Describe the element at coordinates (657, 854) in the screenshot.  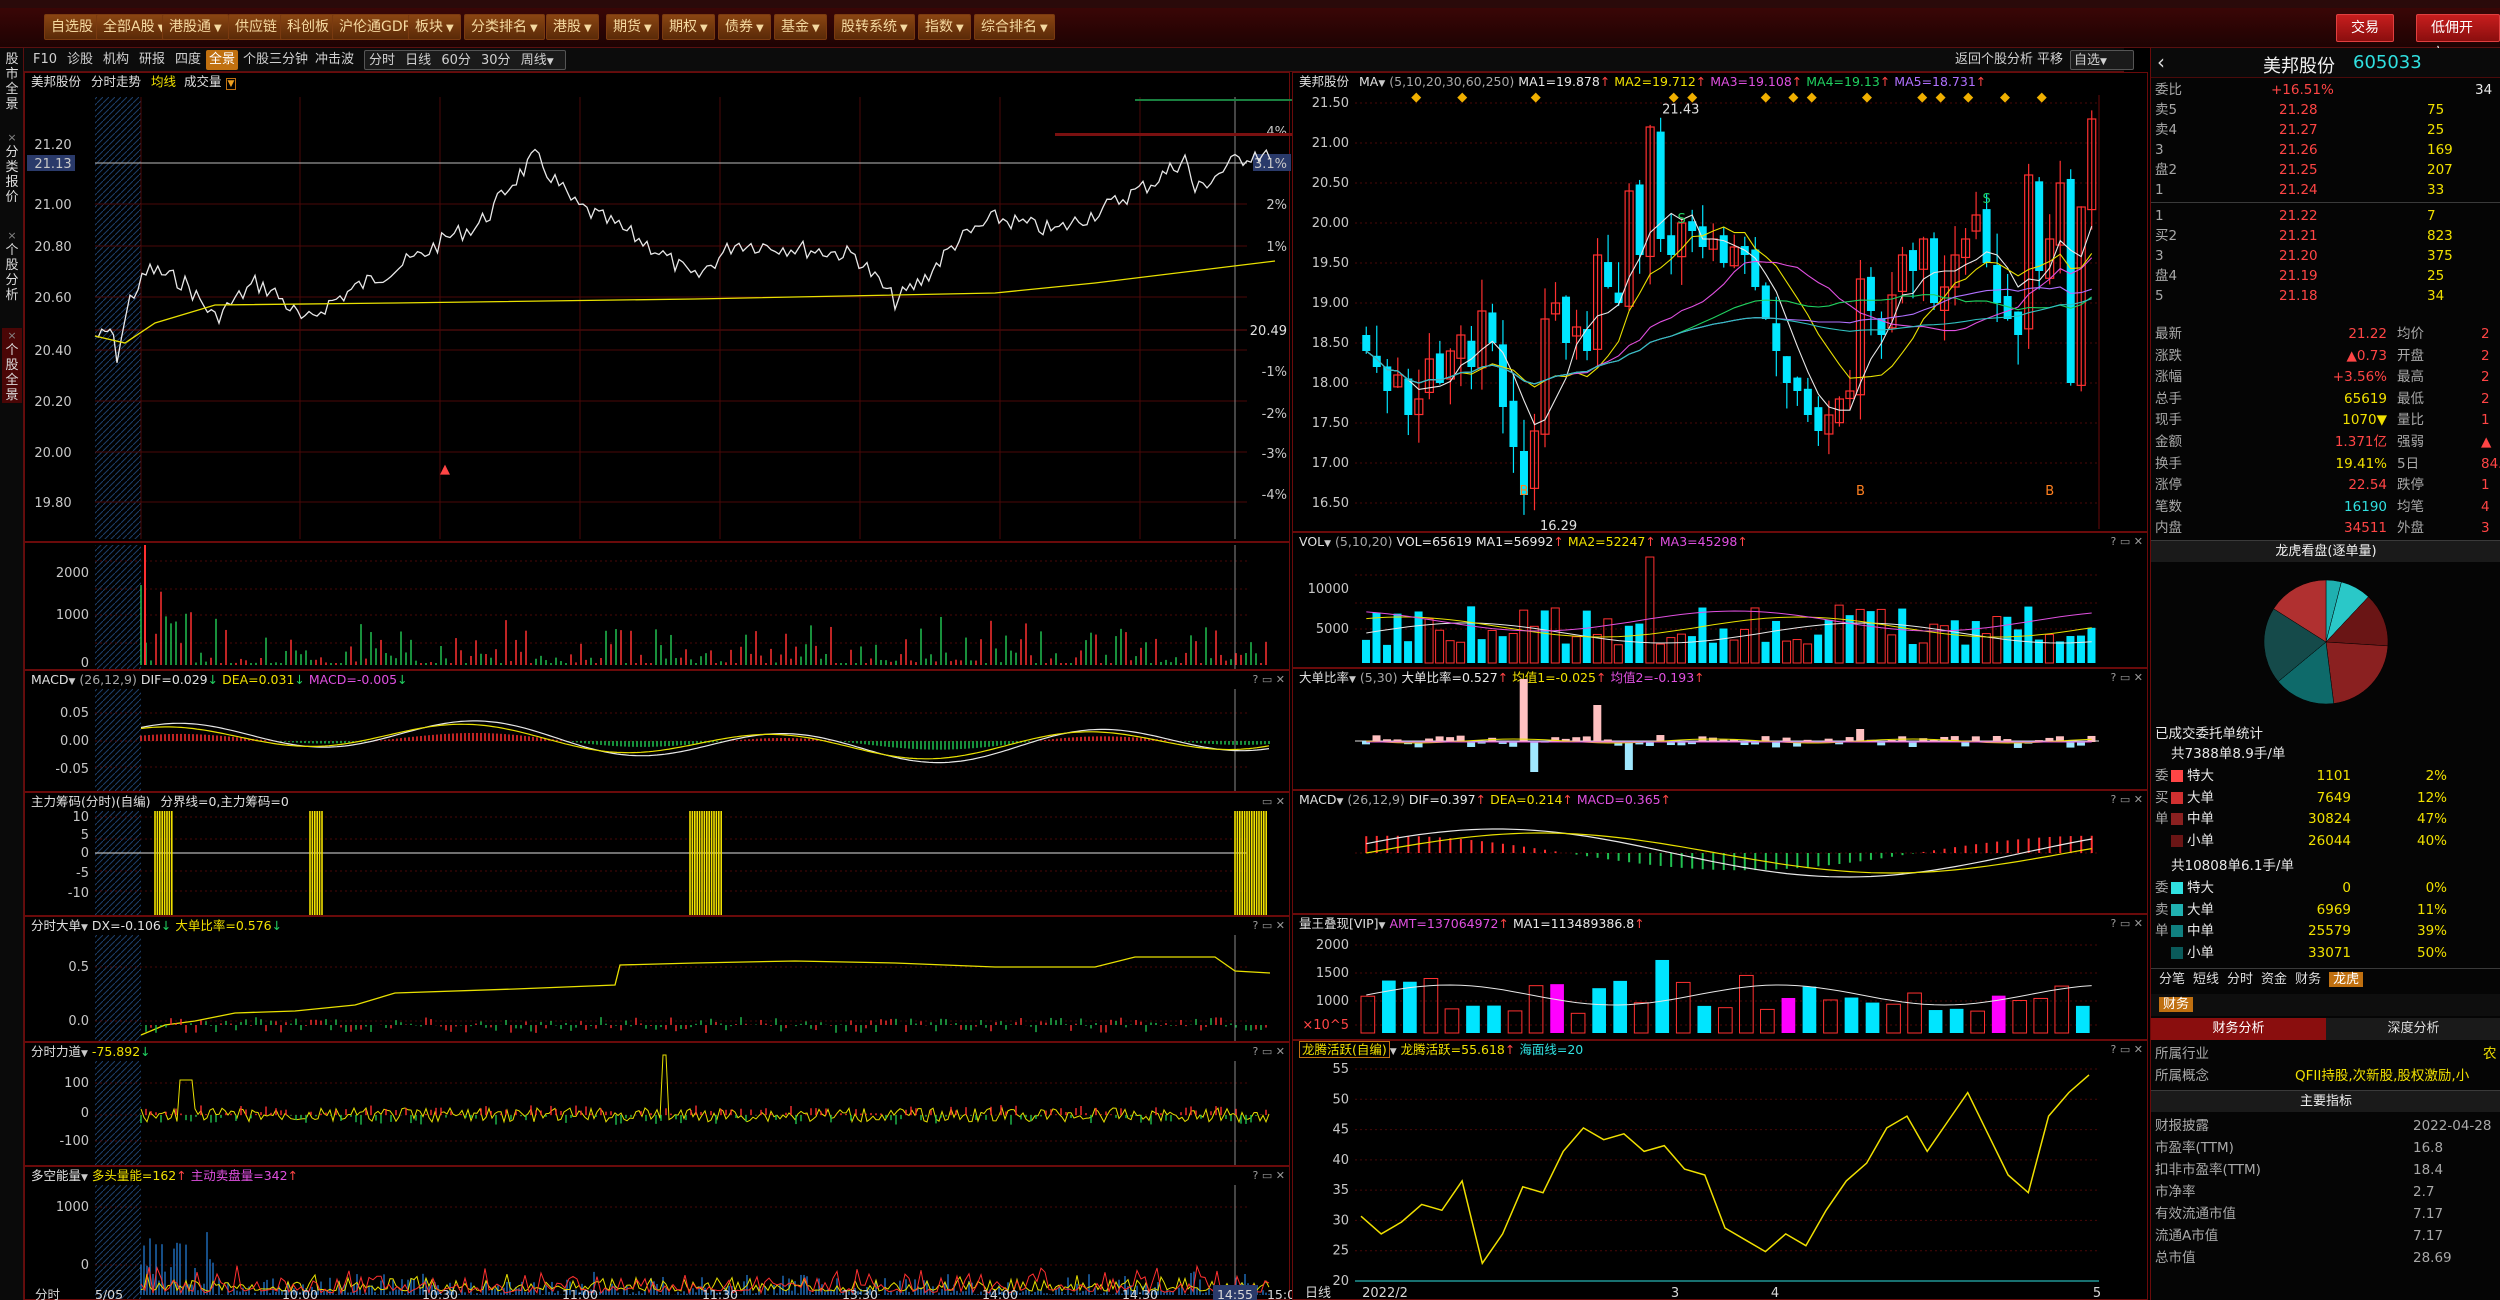
I see `zhuli-panel: 主力筹码(分时)(自编) 分界线=0,主力筹码=0 ▭ ✕ 10 5 0 -5 -10` at that location.